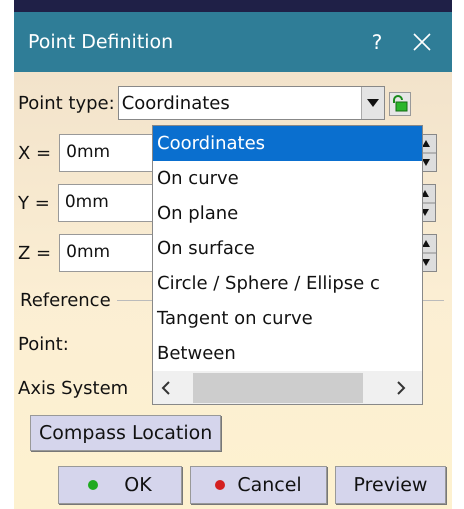 This screenshot has width=464, height=509. What do you see at coordinates (126, 433) in the screenshot?
I see `compass-location-button: Compass Location` at bounding box center [126, 433].